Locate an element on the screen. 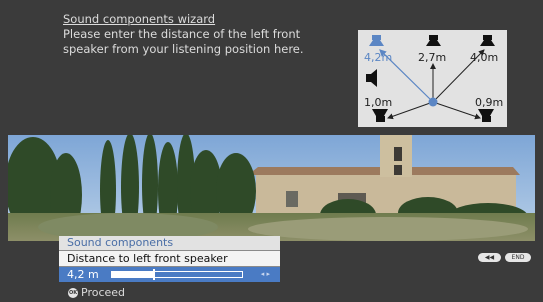  menu-header: Sound components is located at coordinates (169, 243).